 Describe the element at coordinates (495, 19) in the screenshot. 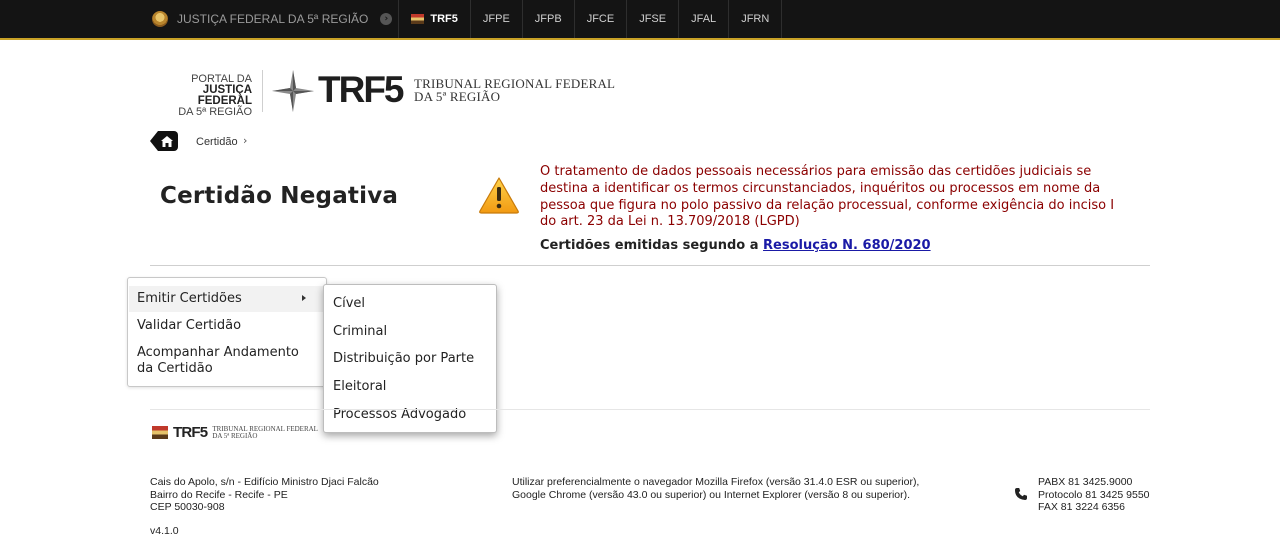

I see `topnav-item-jfpe: JFPE` at that location.